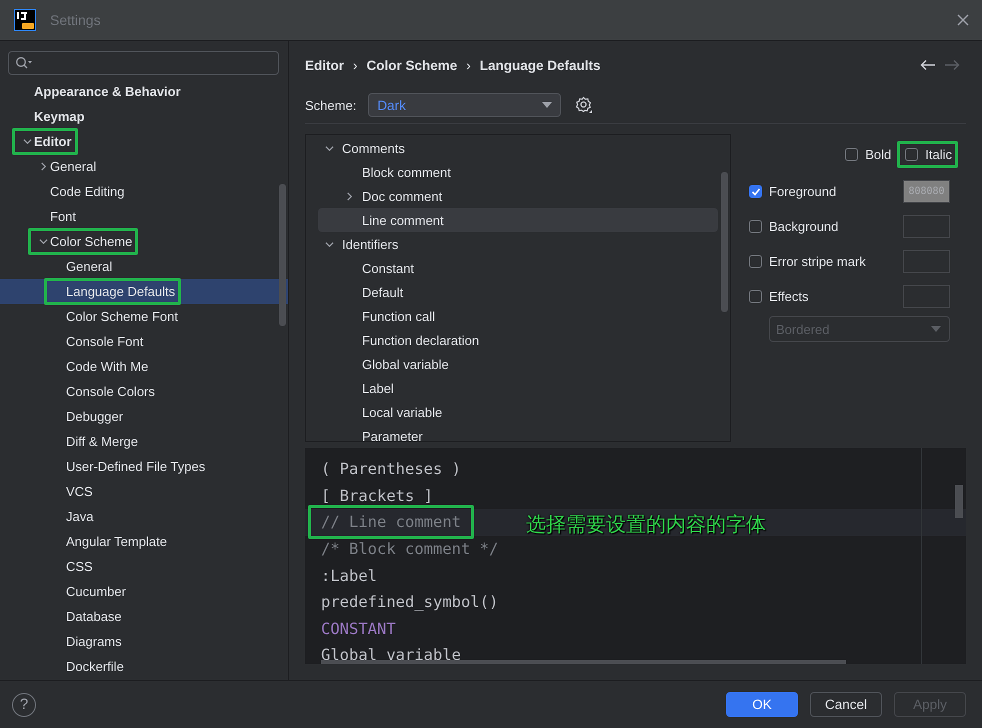 This screenshot has width=982, height=728. Describe the element at coordinates (518, 412) in the screenshot. I see `tree-item: Local variable` at that location.